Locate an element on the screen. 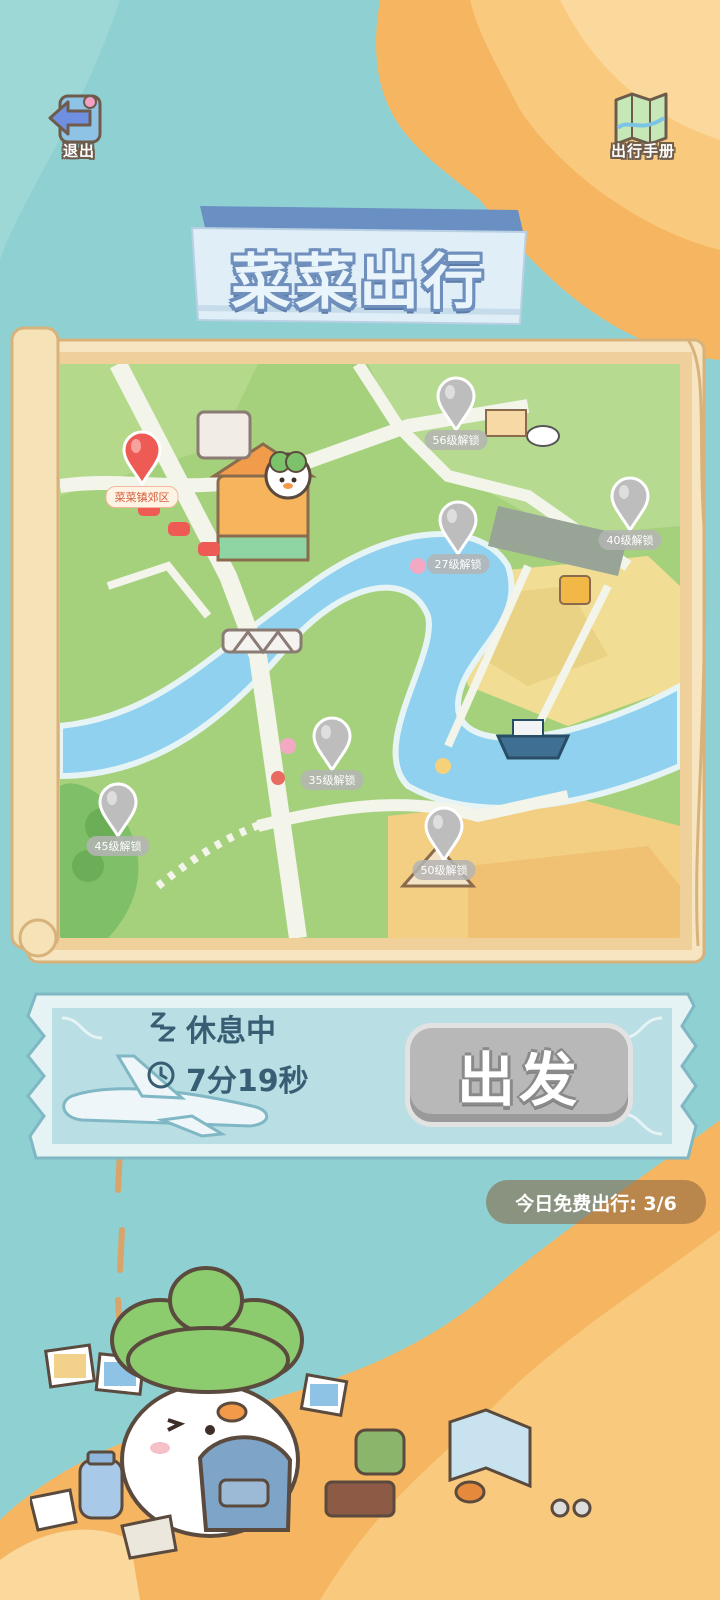 Image resolution: width=720 pixels, height=1600 pixels. locked-spot-label: 56级解锁 is located at coordinates (456, 440).